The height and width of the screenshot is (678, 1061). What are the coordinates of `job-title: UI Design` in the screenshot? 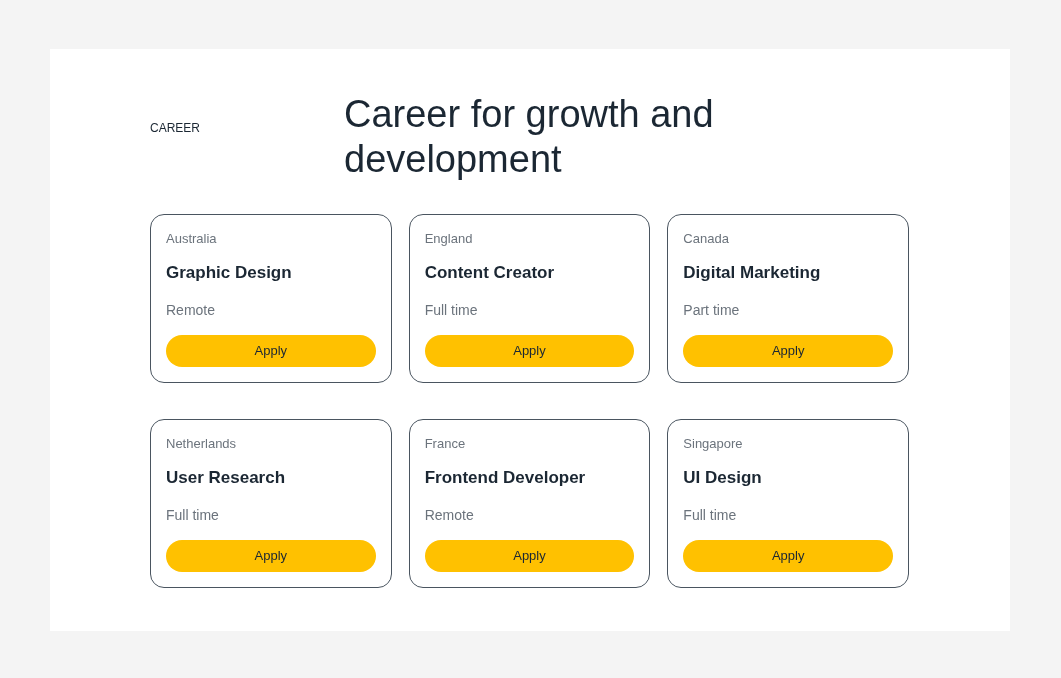 It's located at (722, 478).